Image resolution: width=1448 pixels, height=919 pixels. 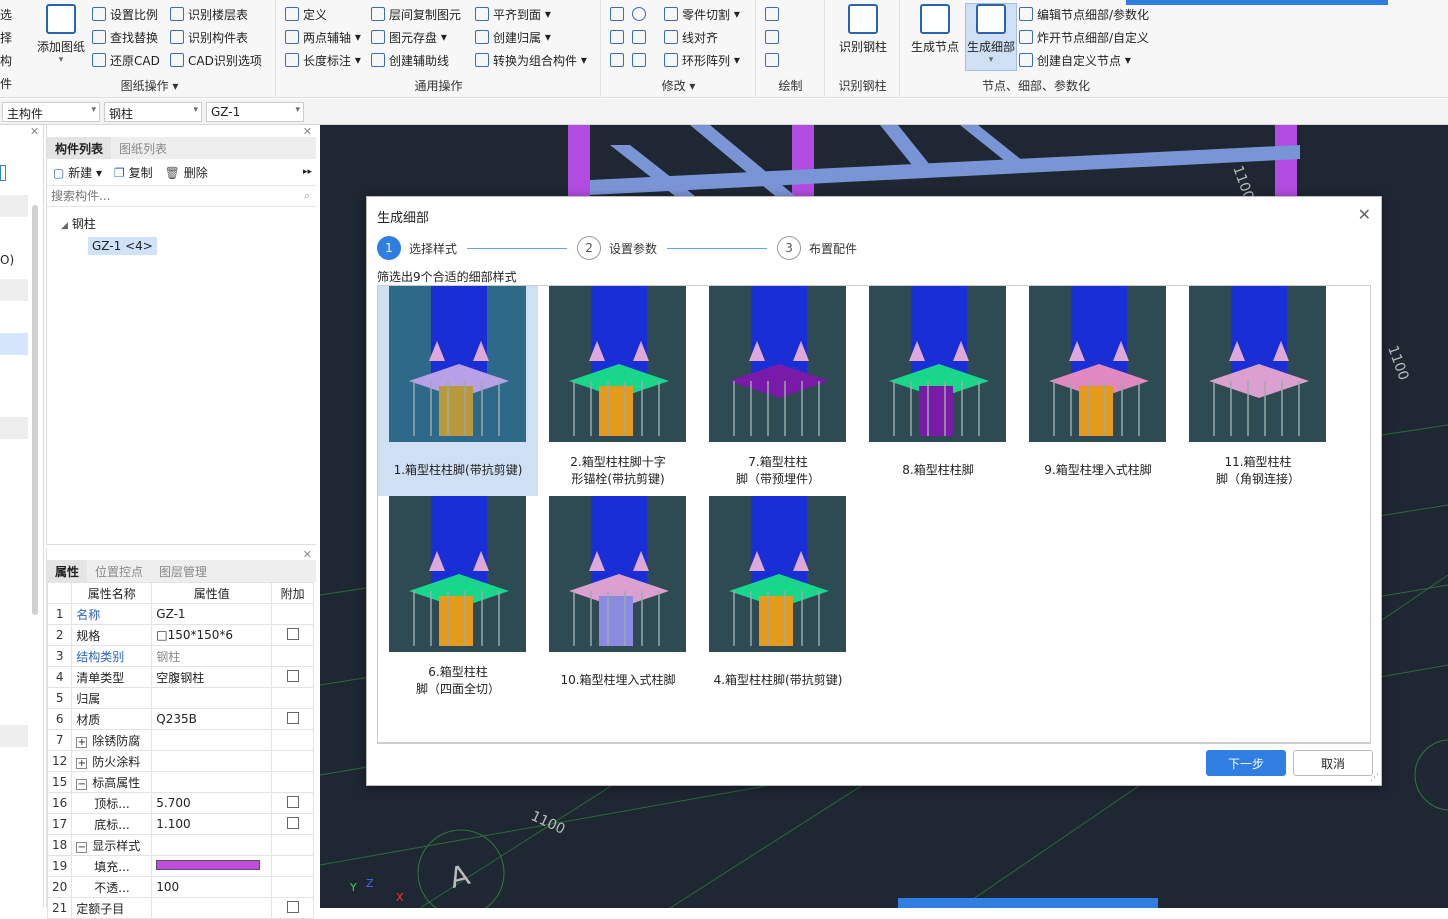 I want to click on property-row: 5 归属, so click(x=180, y=698).